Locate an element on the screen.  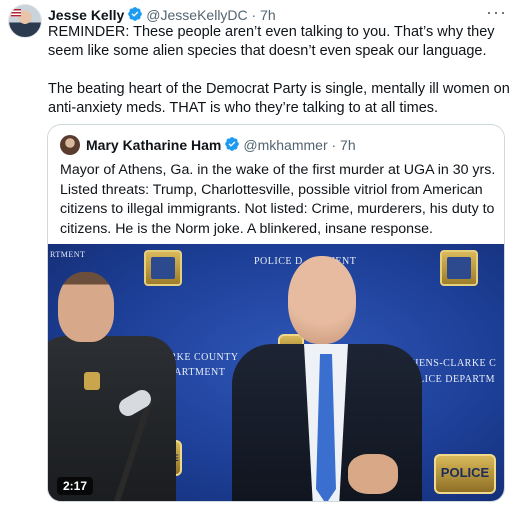
quoted-tweet-header: Mary Katharine Ham @mkhammer · 7h is located at coordinates (221, 146).